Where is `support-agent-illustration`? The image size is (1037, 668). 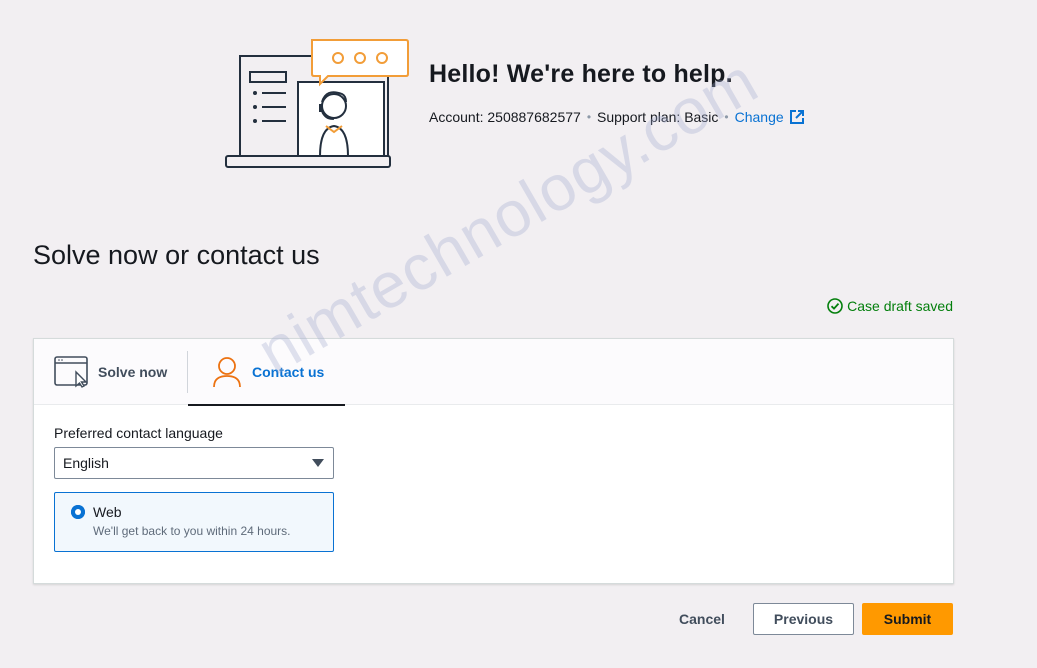 support-agent-illustration is located at coordinates (317, 103).